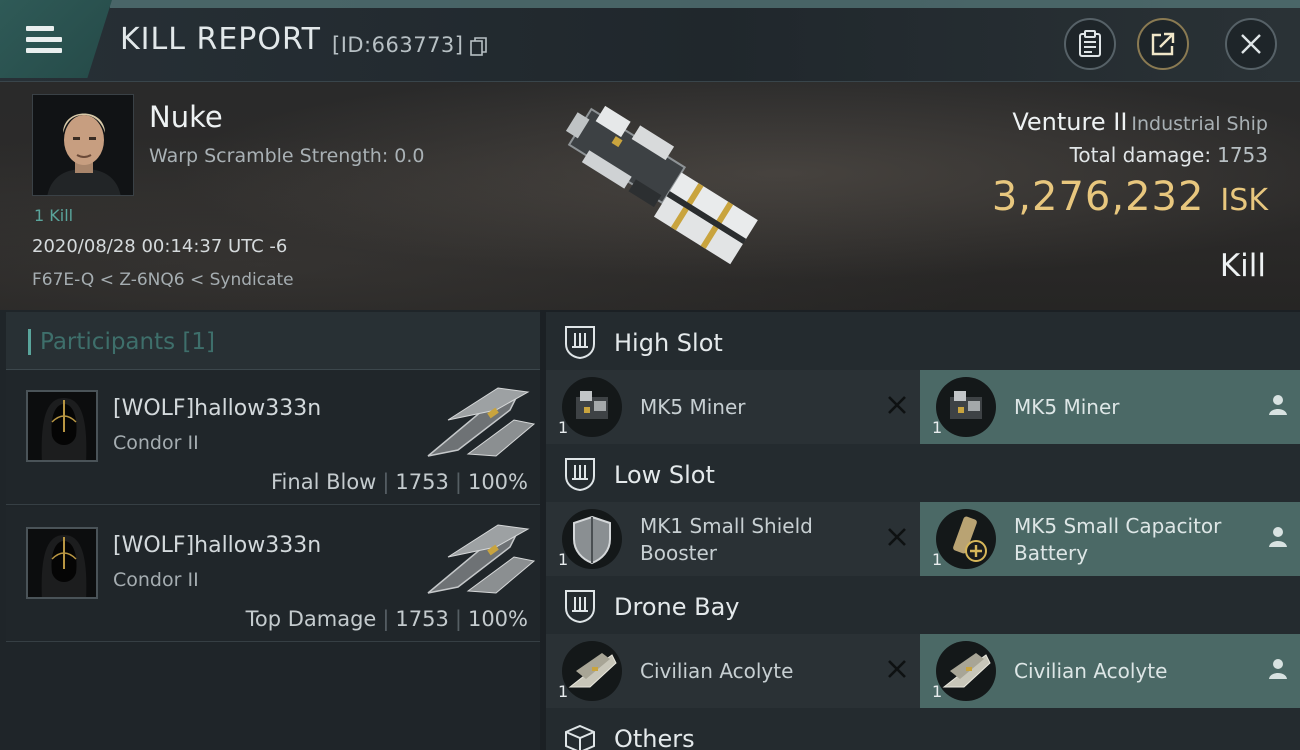 The width and height of the screenshot is (1300, 750). I want to click on box-icon, so click(580, 737).